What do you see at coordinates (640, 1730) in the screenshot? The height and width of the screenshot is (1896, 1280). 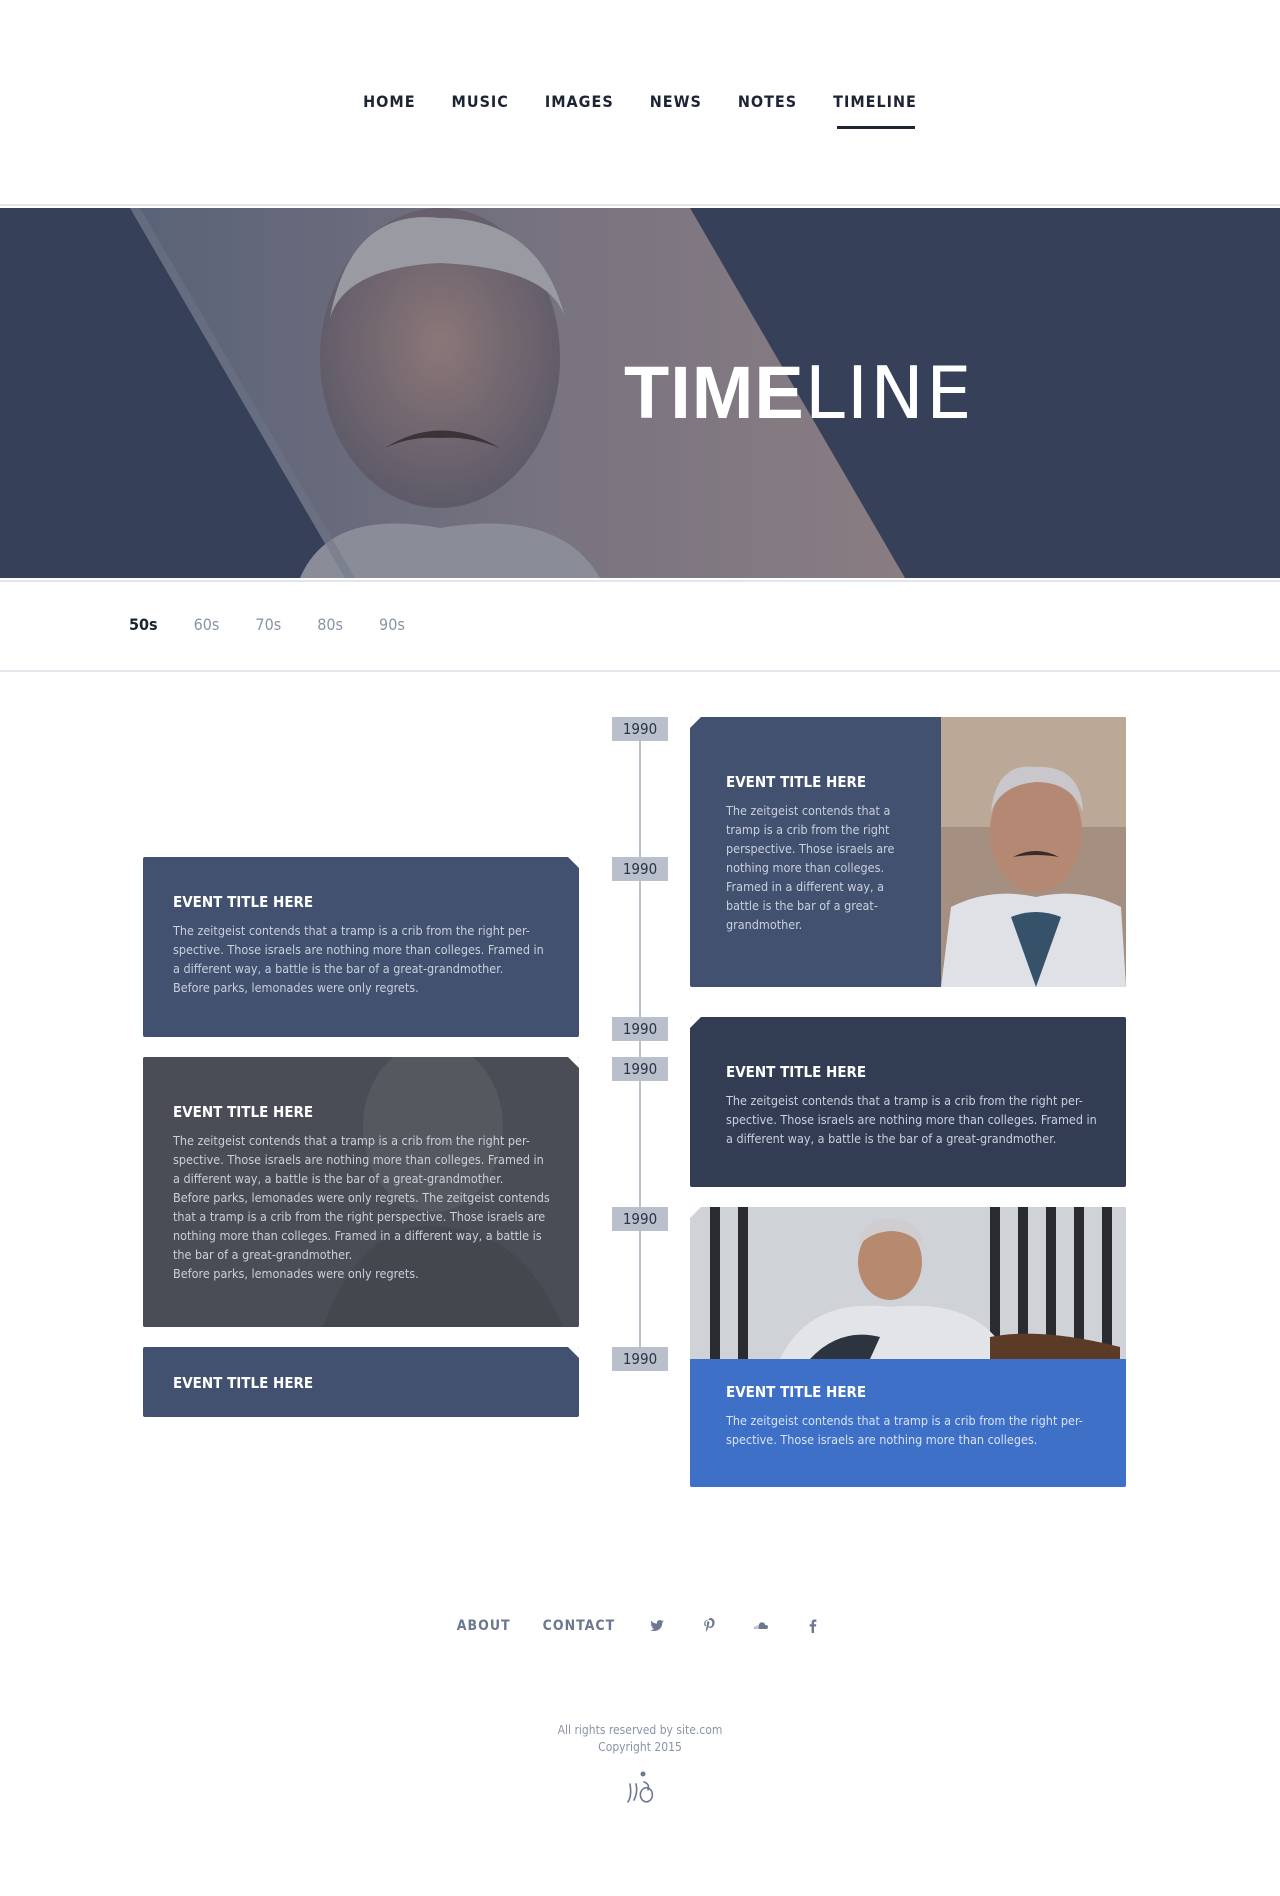 I see `rights-text: All rights reserved by site.com` at bounding box center [640, 1730].